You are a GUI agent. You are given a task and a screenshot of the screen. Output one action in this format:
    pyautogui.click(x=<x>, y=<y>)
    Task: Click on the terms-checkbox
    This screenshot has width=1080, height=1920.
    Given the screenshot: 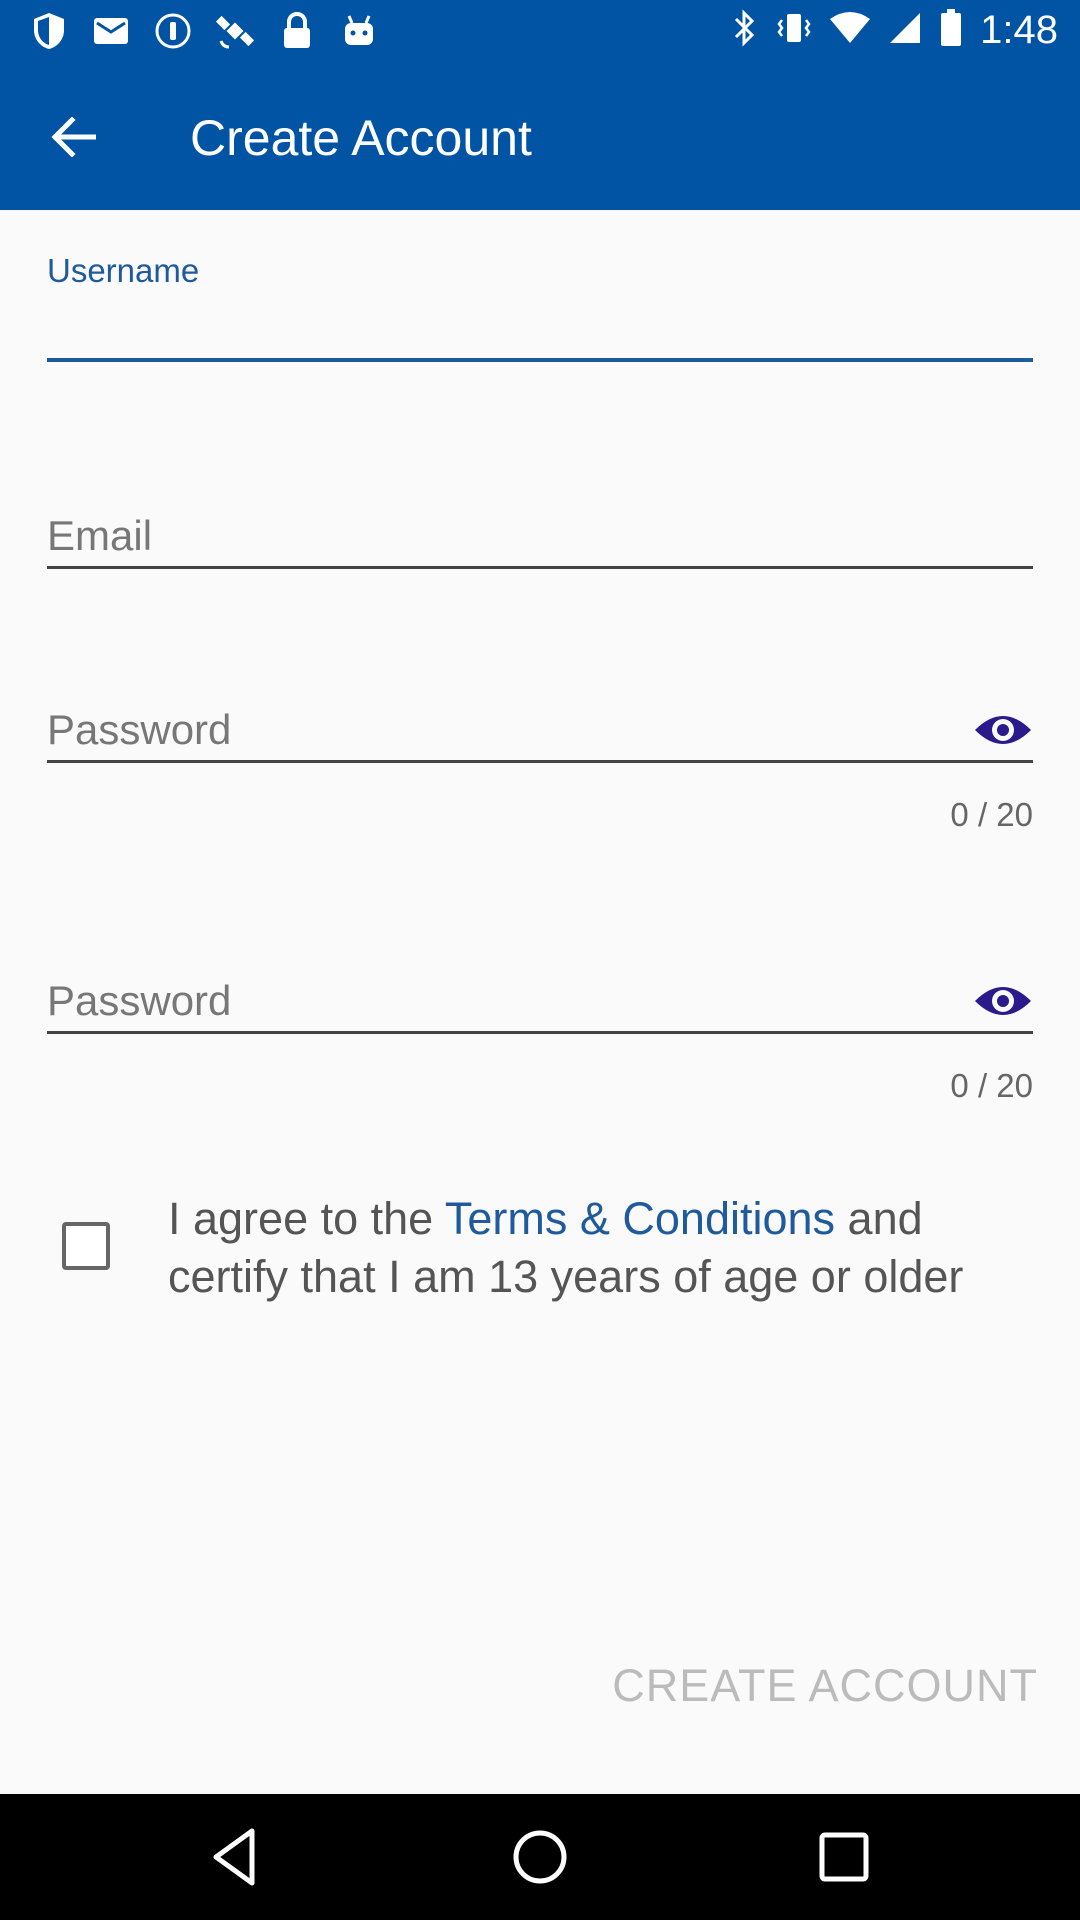 What is the action you would take?
    pyautogui.click(x=86, y=1246)
    